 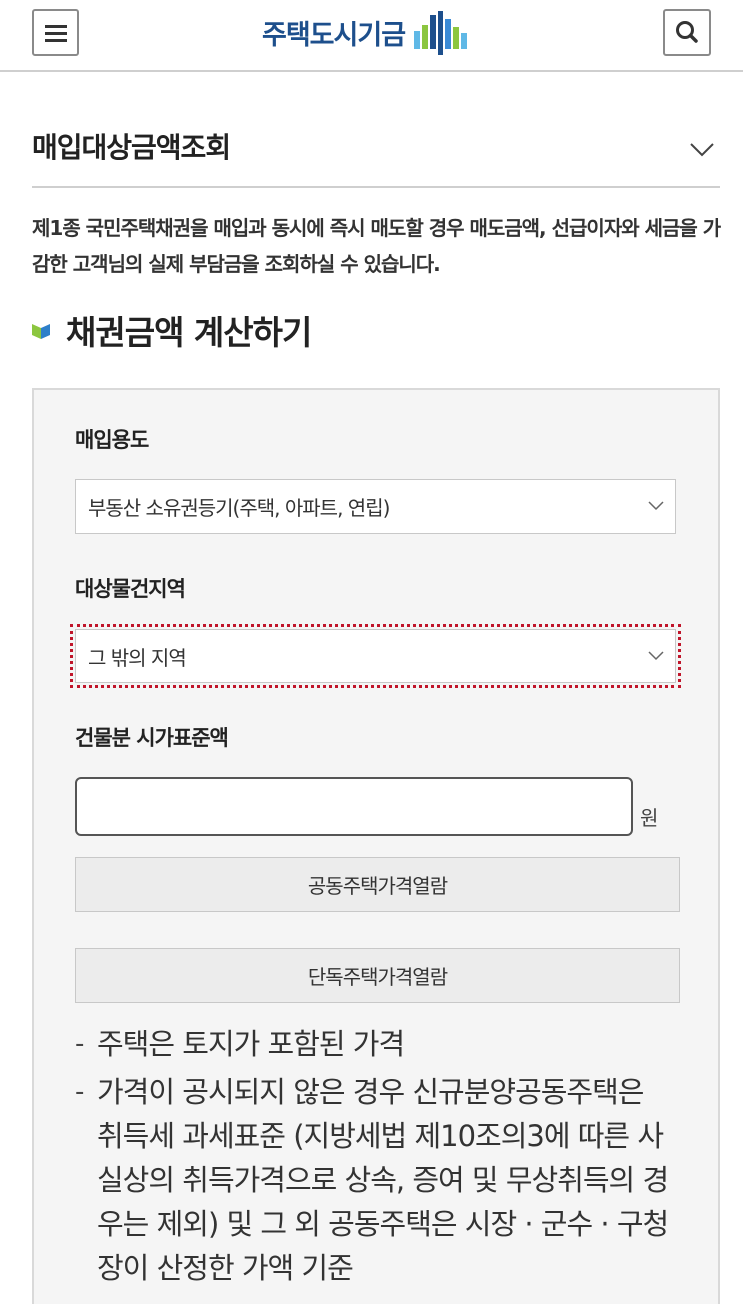 I want to click on building-value-row: 원, so click(x=375, y=807).